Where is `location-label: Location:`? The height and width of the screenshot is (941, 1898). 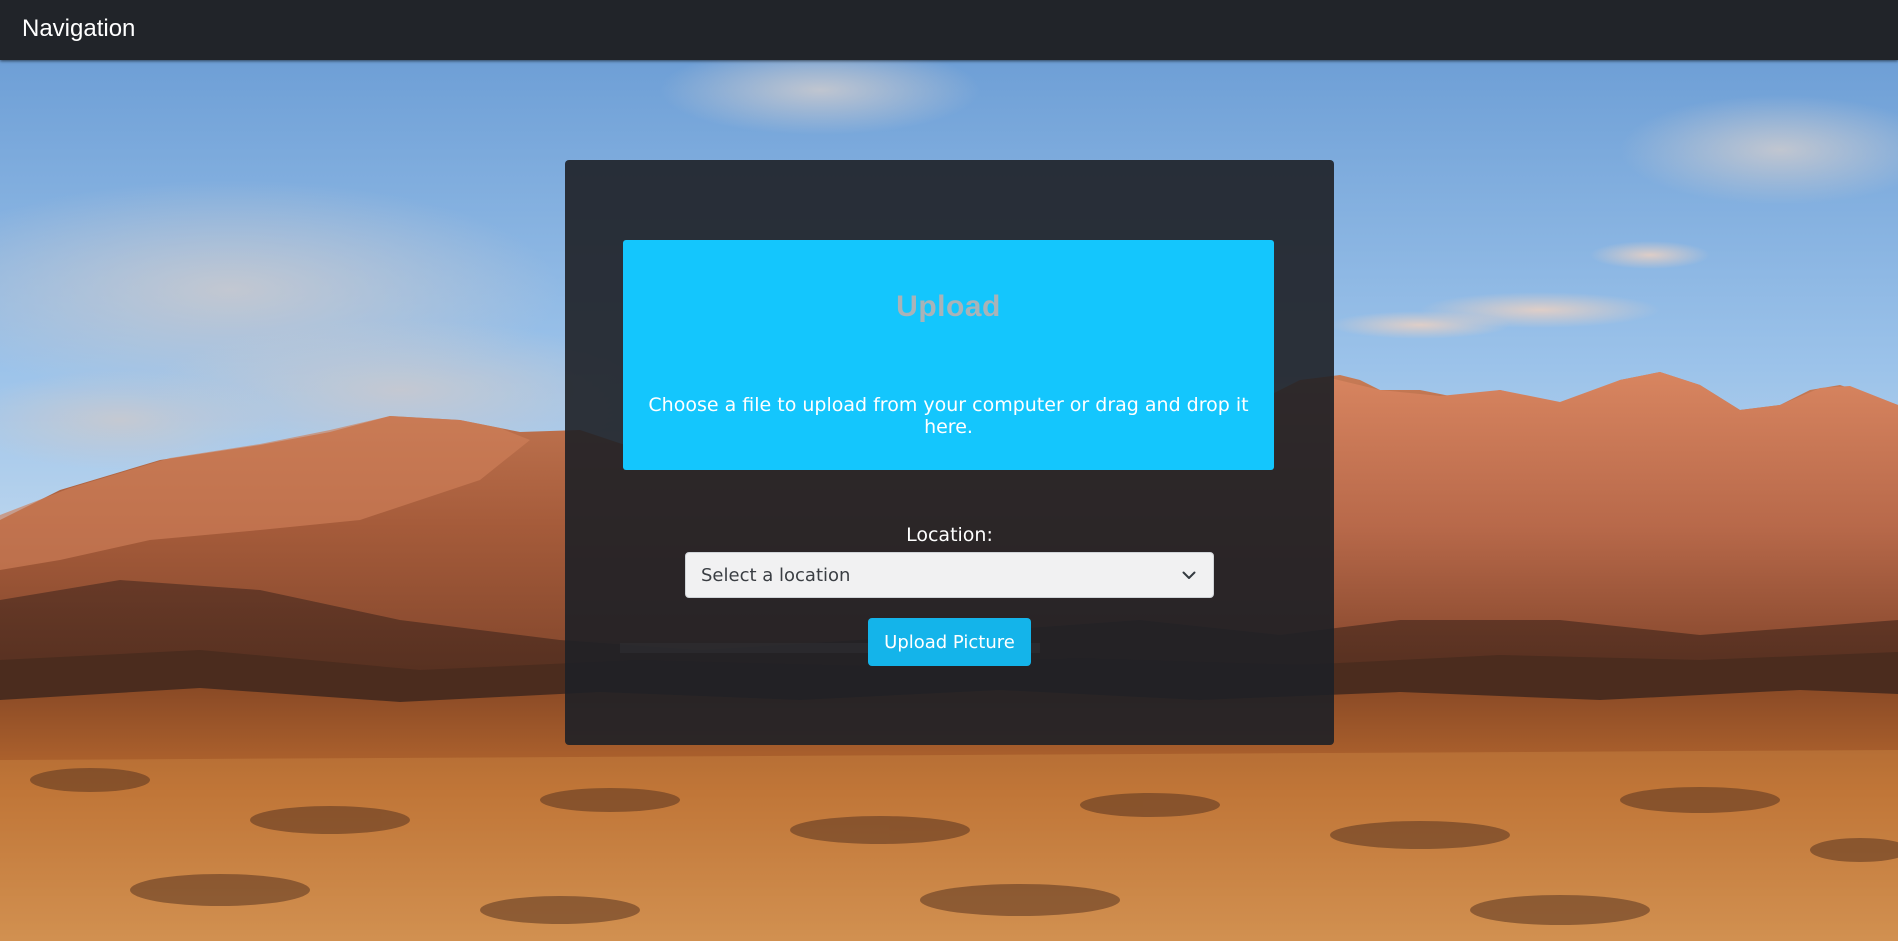
location-label: Location: is located at coordinates (949, 535).